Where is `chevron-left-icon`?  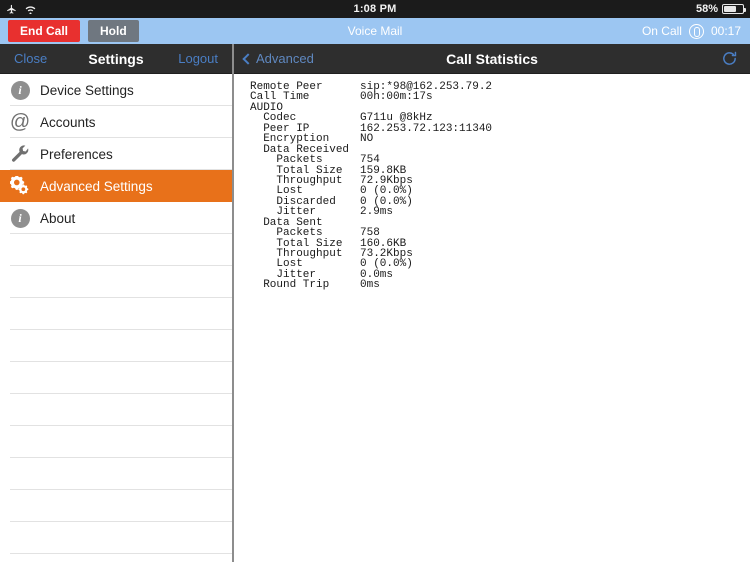
chevron-left-icon is located at coordinates (248, 58).